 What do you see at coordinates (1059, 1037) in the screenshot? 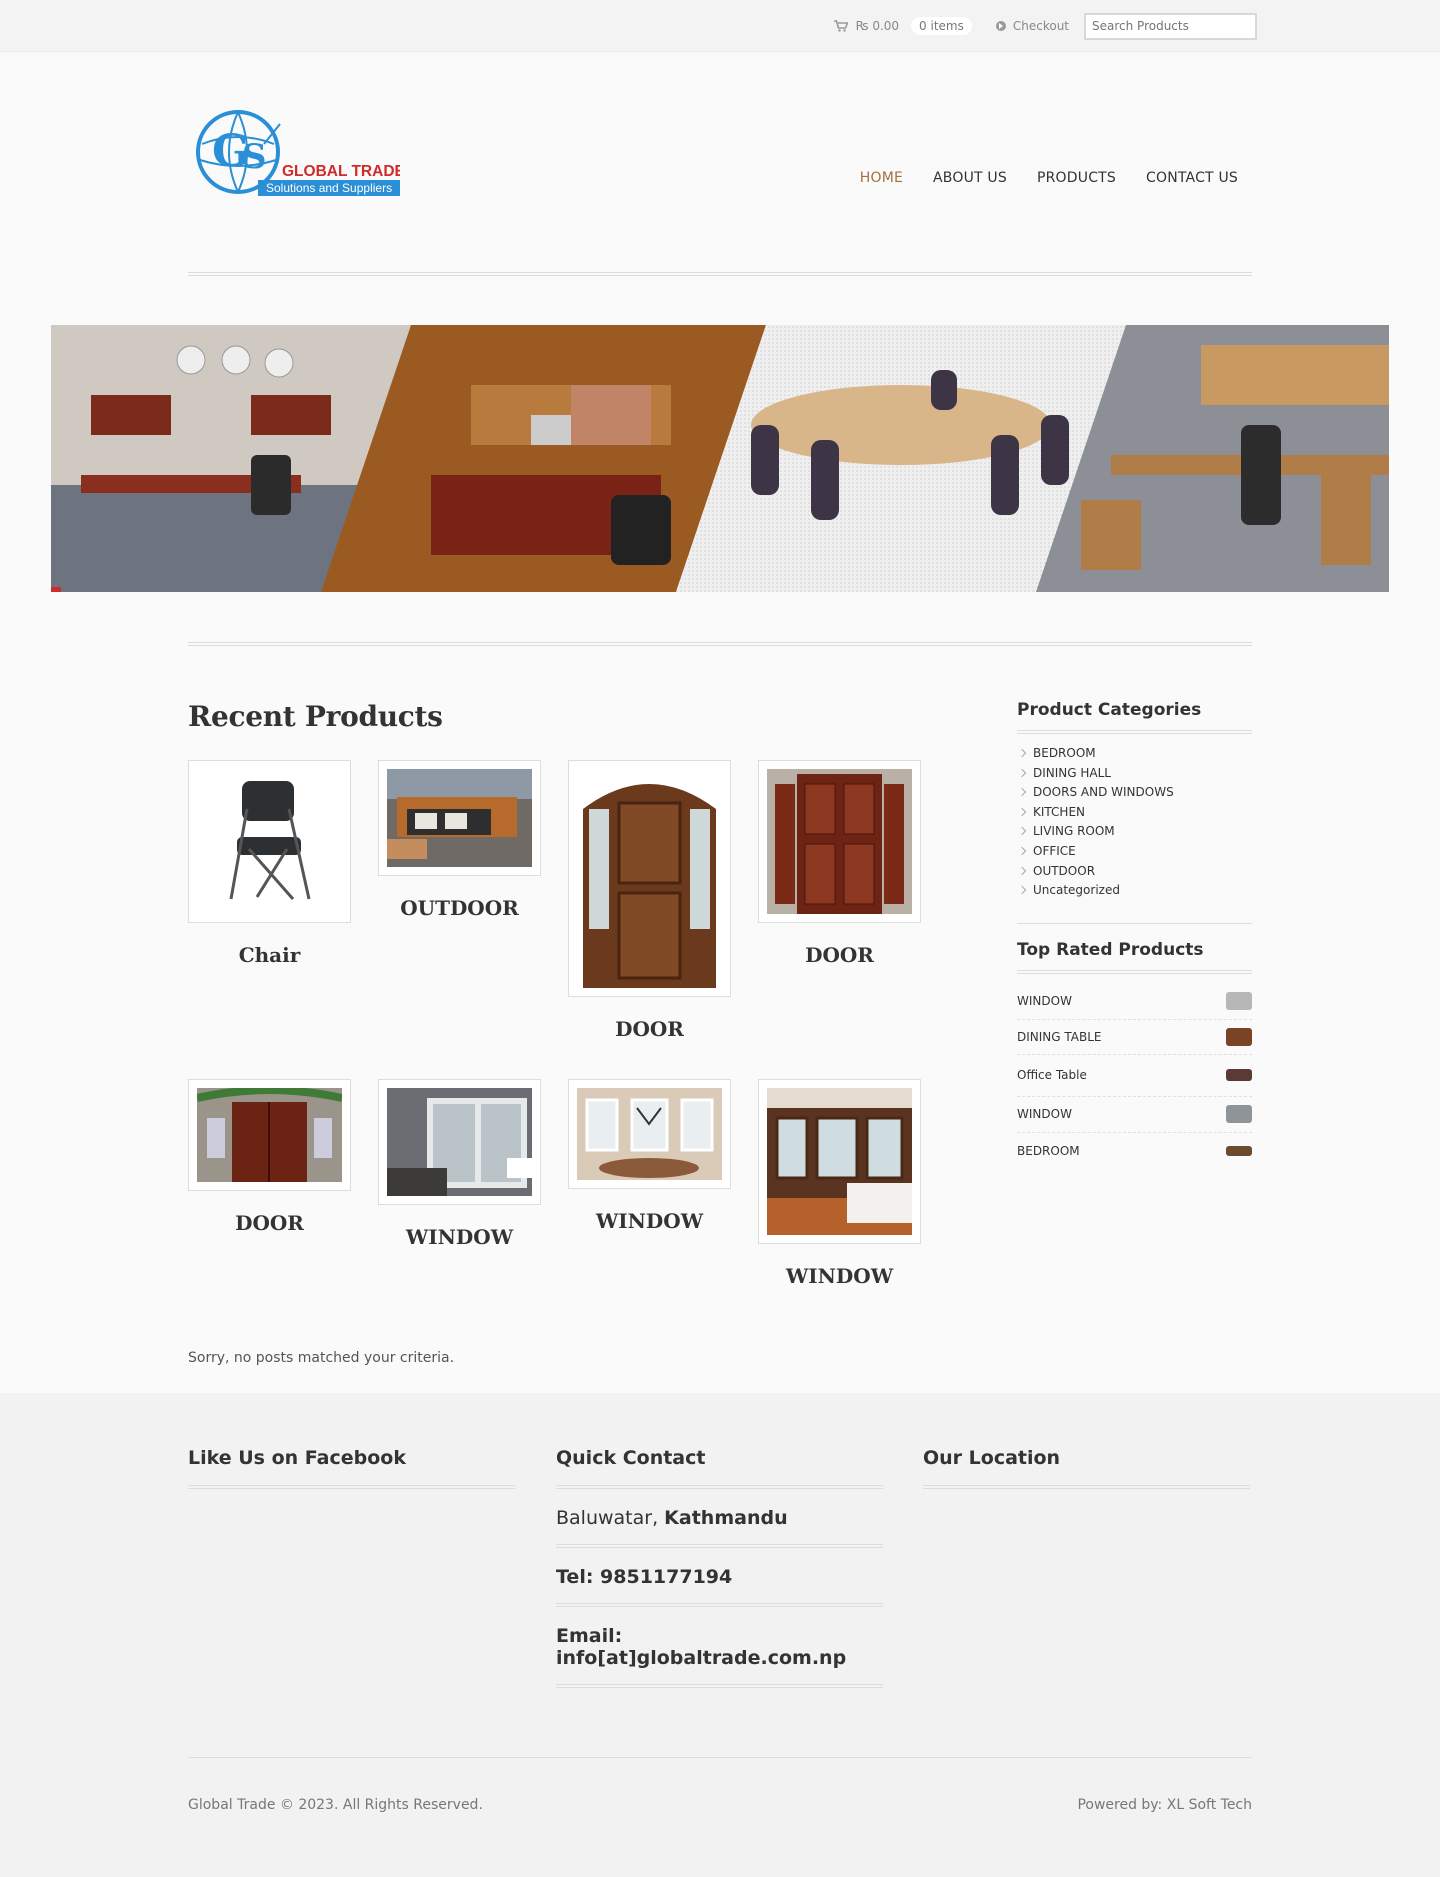
I see `rated-item-name: DINING TABLE` at bounding box center [1059, 1037].